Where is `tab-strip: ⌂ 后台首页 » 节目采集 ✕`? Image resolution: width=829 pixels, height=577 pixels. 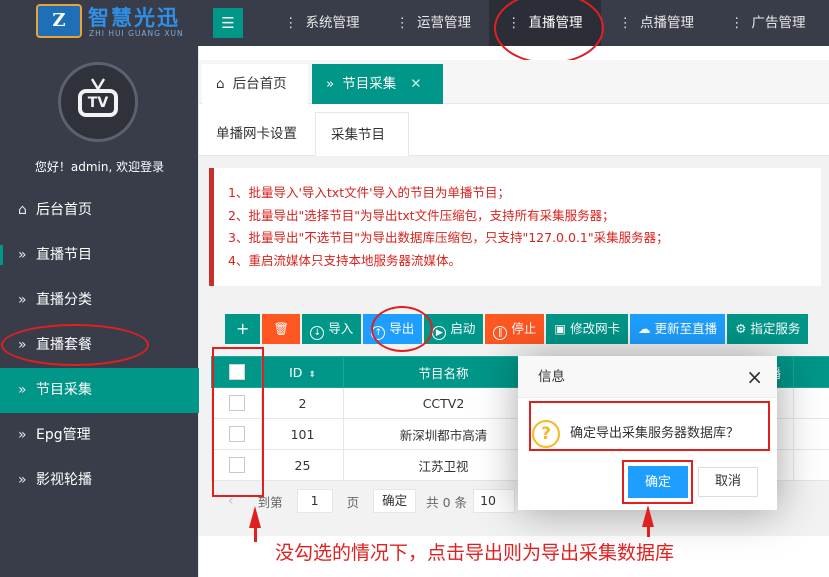 tab-strip: ⌂ 后台首页 » 节目采集 ✕ is located at coordinates (514, 82).